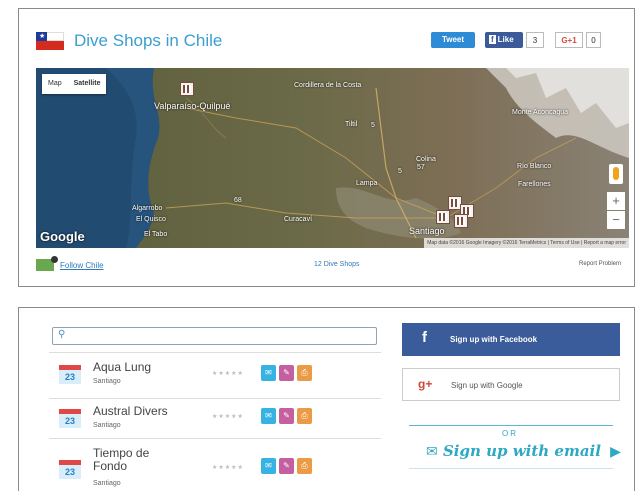 Image resolution: width=638 pixels, height=492 pixels. Describe the element at coordinates (616, 174) in the screenshot. I see `street-view-pegman-icon` at that location.